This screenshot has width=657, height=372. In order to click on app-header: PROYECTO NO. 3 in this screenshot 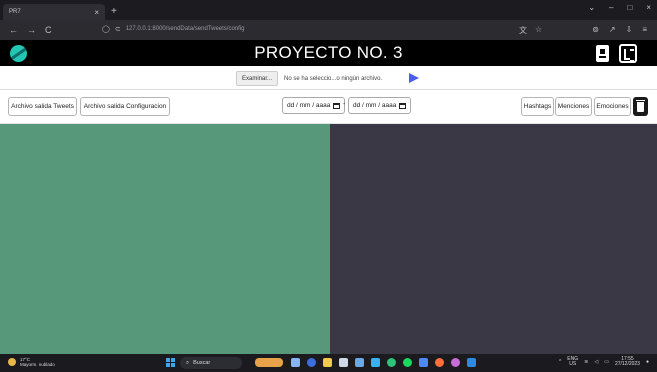, I will do `click(328, 53)`.